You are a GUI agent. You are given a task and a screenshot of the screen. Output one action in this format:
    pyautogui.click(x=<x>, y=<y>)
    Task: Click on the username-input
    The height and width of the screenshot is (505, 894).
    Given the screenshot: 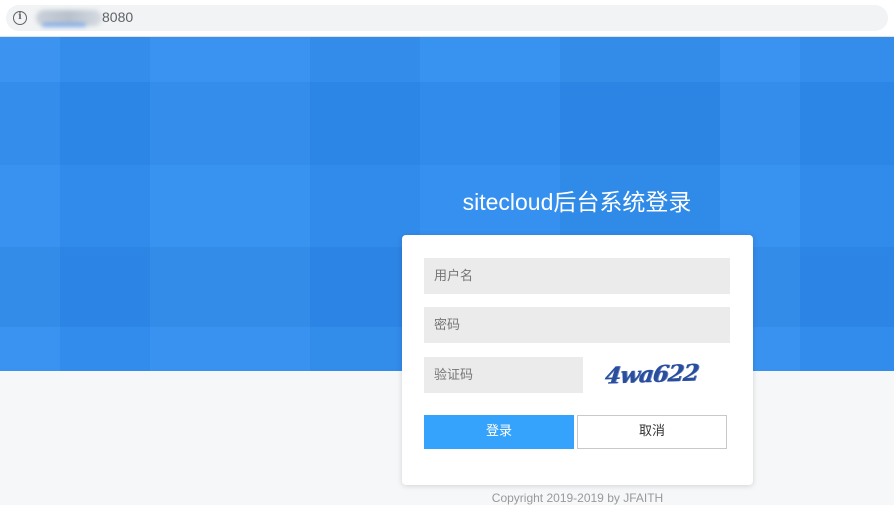 What is the action you would take?
    pyautogui.click(x=577, y=276)
    